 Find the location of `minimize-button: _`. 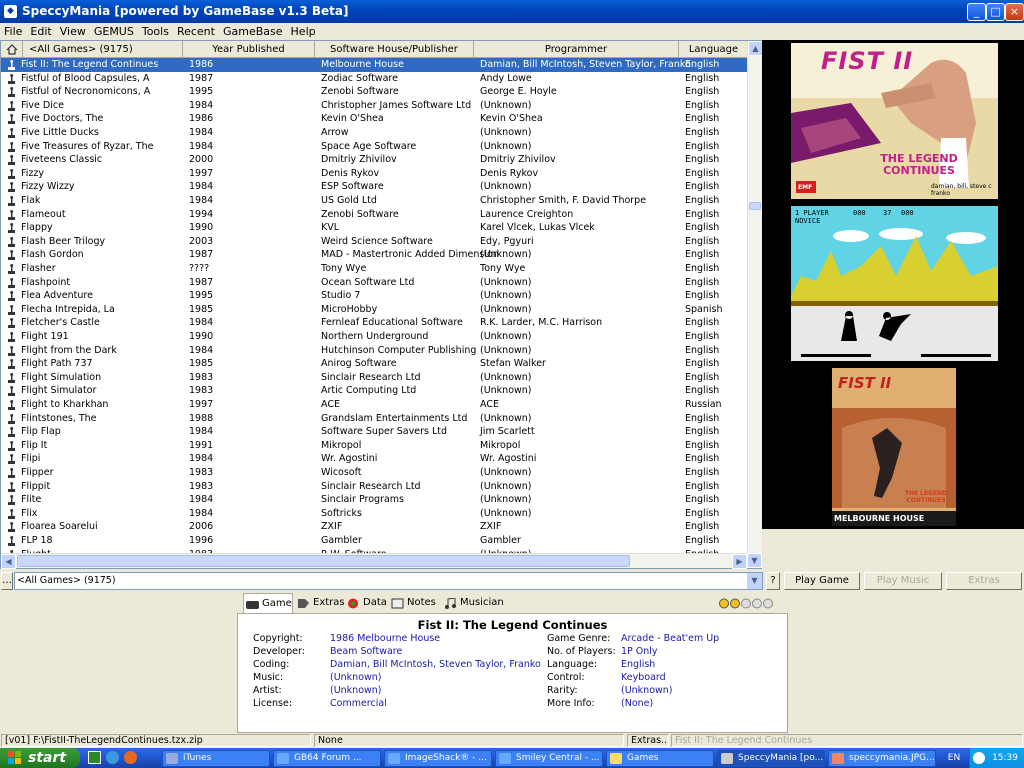

minimize-button: _ is located at coordinates (976, 12).